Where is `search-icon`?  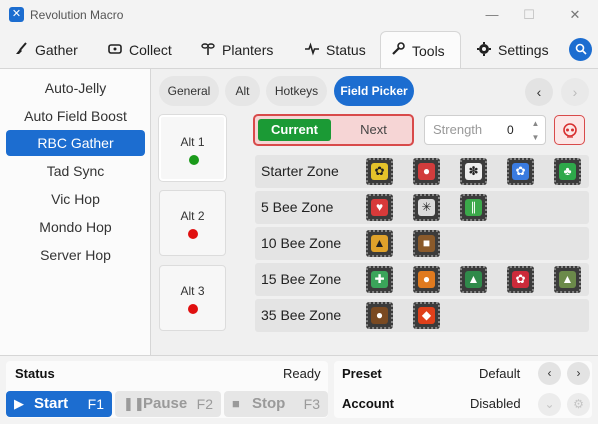
search-icon is located at coordinates (580, 49).